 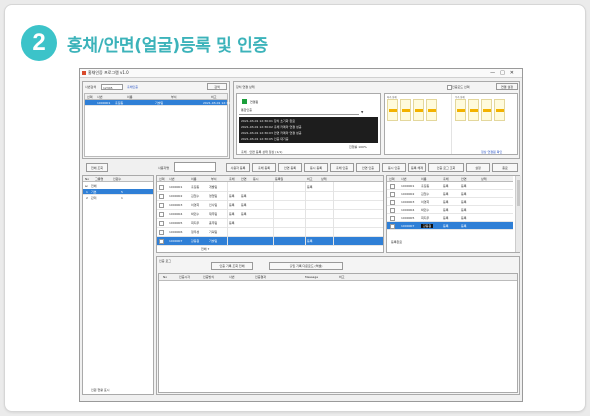 What do you see at coordinates (450, 218) in the screenshot?
I see `table-row: 1000005 최지우 등록 등록` at bounding box center [450, 218].